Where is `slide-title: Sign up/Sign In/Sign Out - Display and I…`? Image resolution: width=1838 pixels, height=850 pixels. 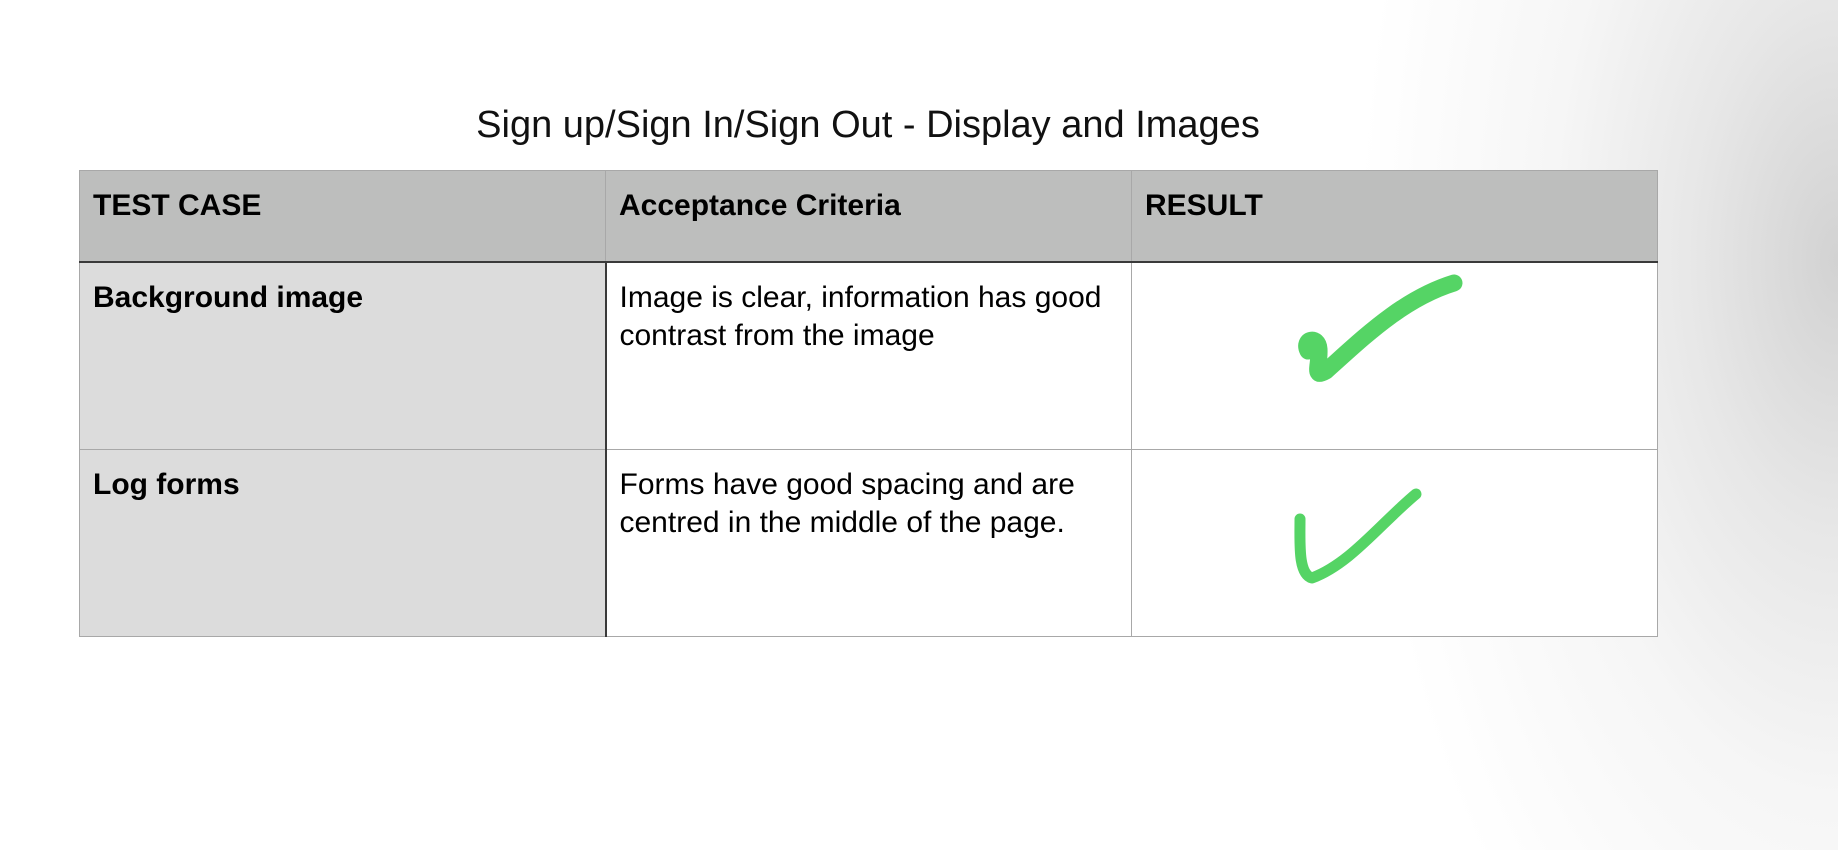 slide-title: Sign up/Sign In/Sign Out - Display and I… is located at coordinates (868, 125).